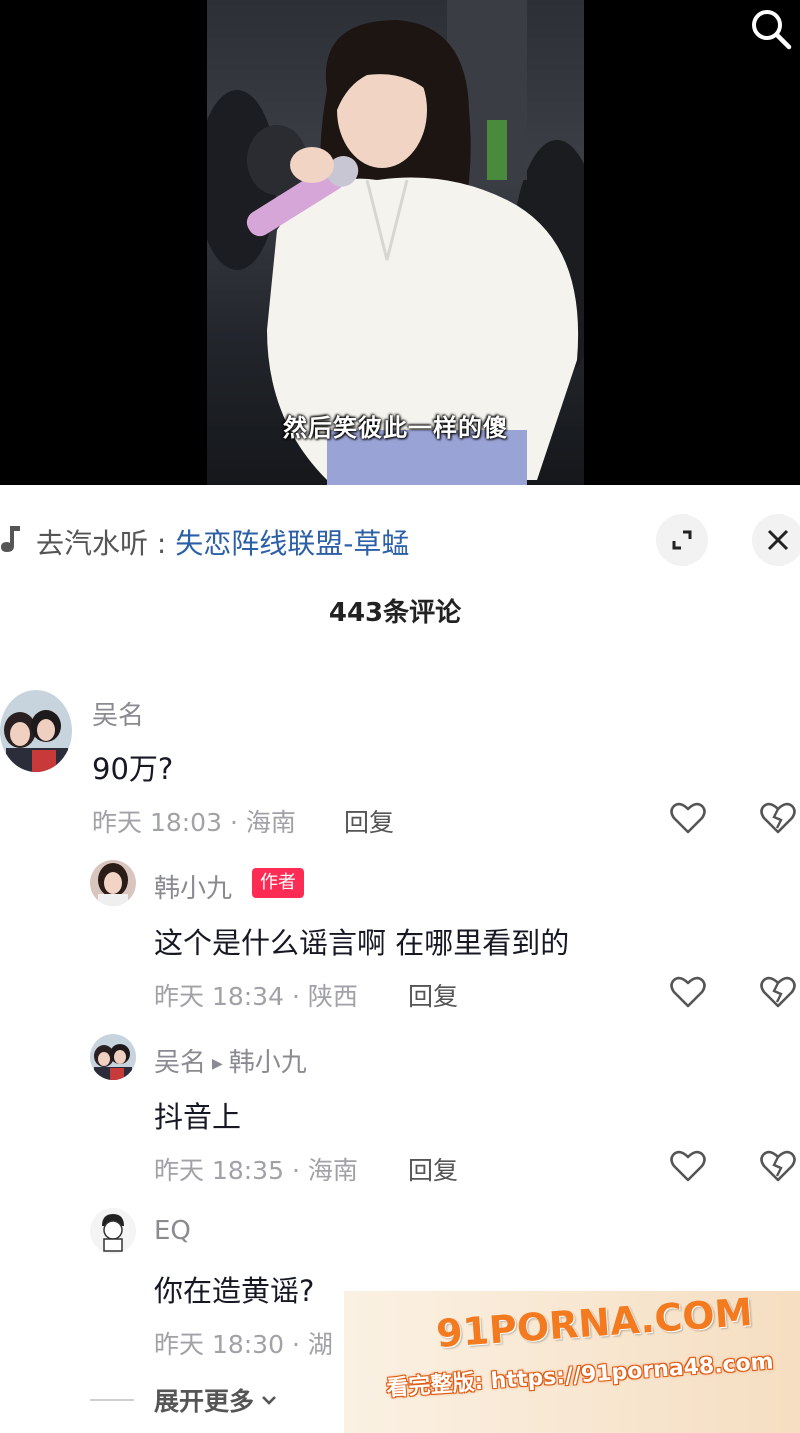  Describe the element at coordinates (243, 1344) in the screenshot. I see `comment-meta: 昨天 18:30 · 湖` at that location.